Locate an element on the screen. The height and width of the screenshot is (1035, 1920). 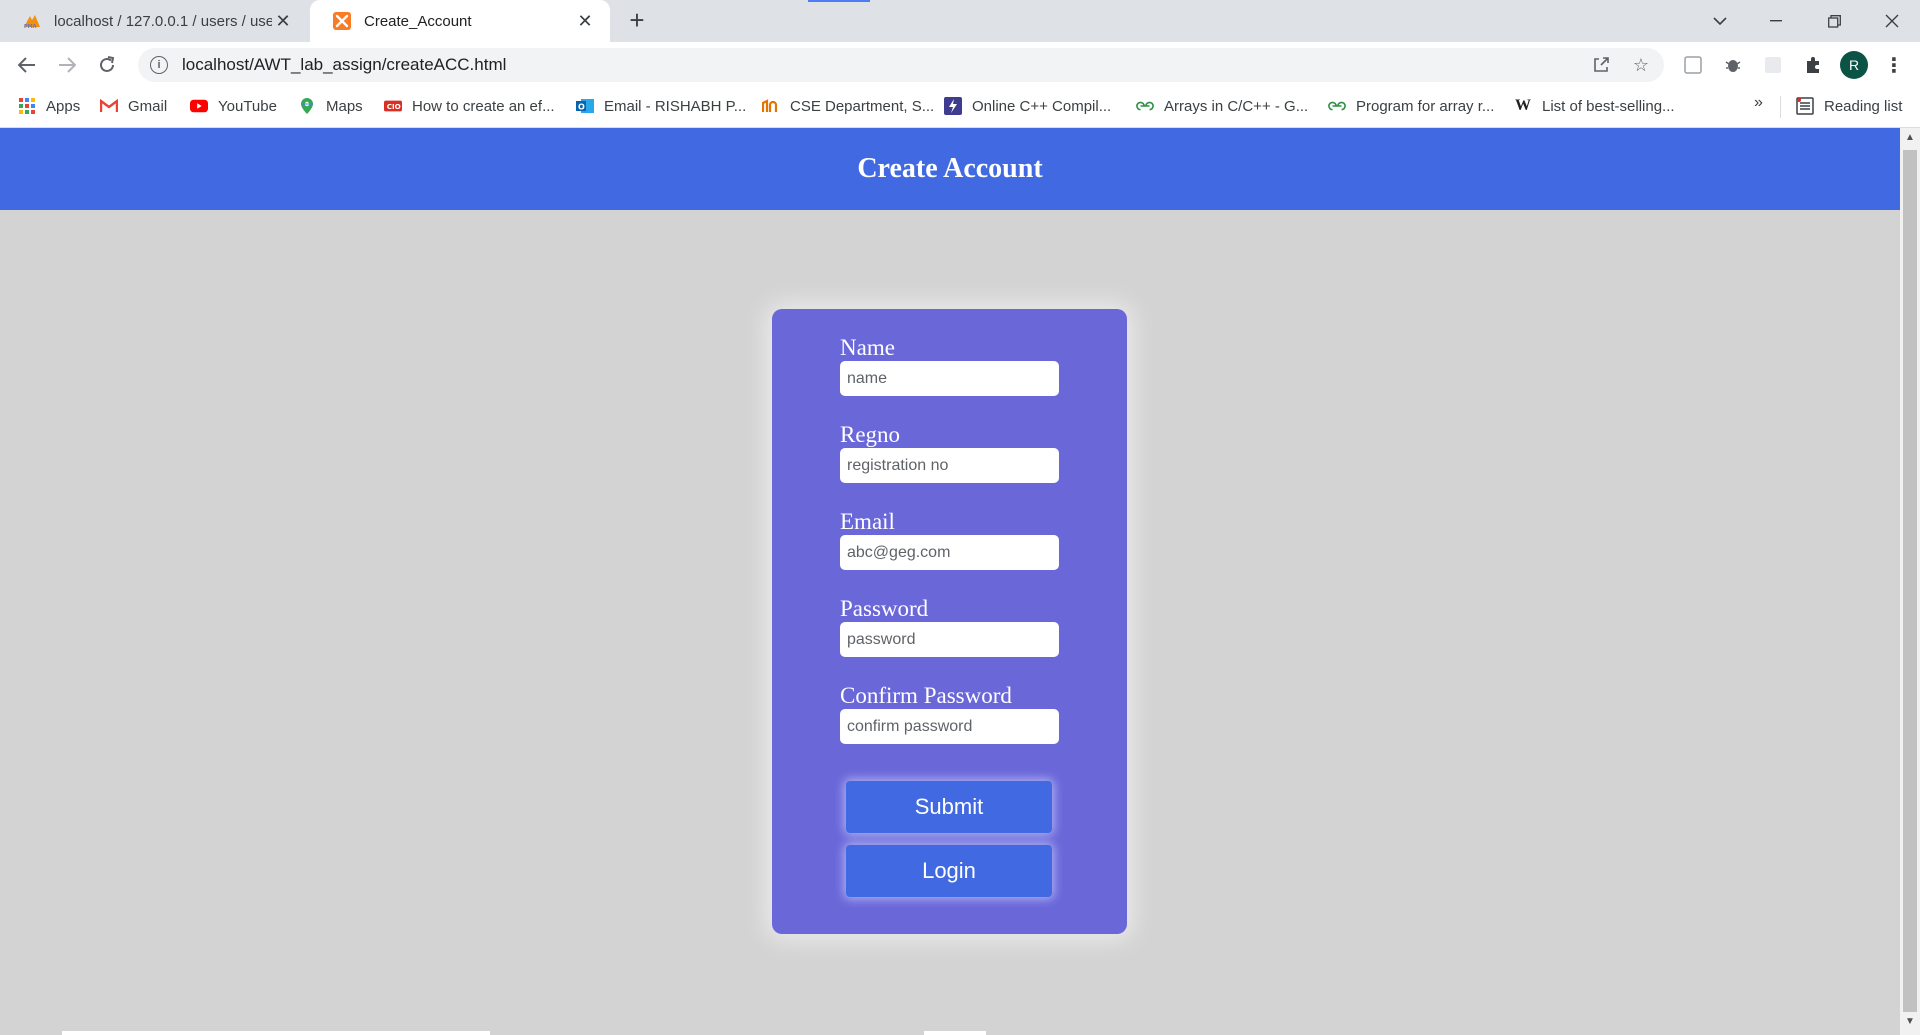
regno-field-group: Regno is located at coordinates (950, 452).